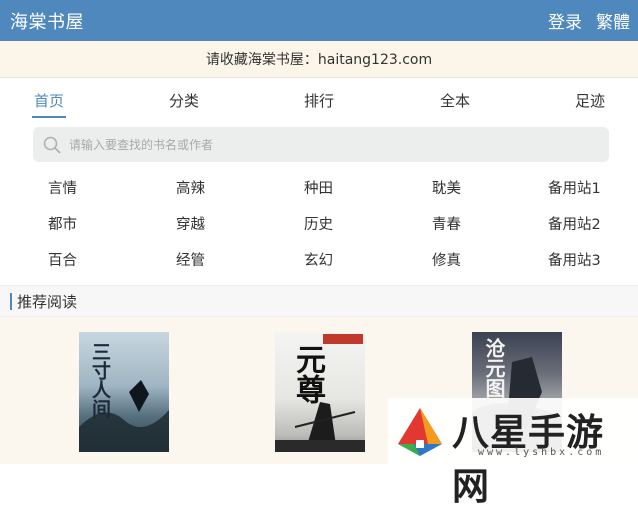  What do you see at coordinates (319, 301) in the screenshot?
I see `recommended-section-header: 推荐阅读` at bounding box center [319, 301].